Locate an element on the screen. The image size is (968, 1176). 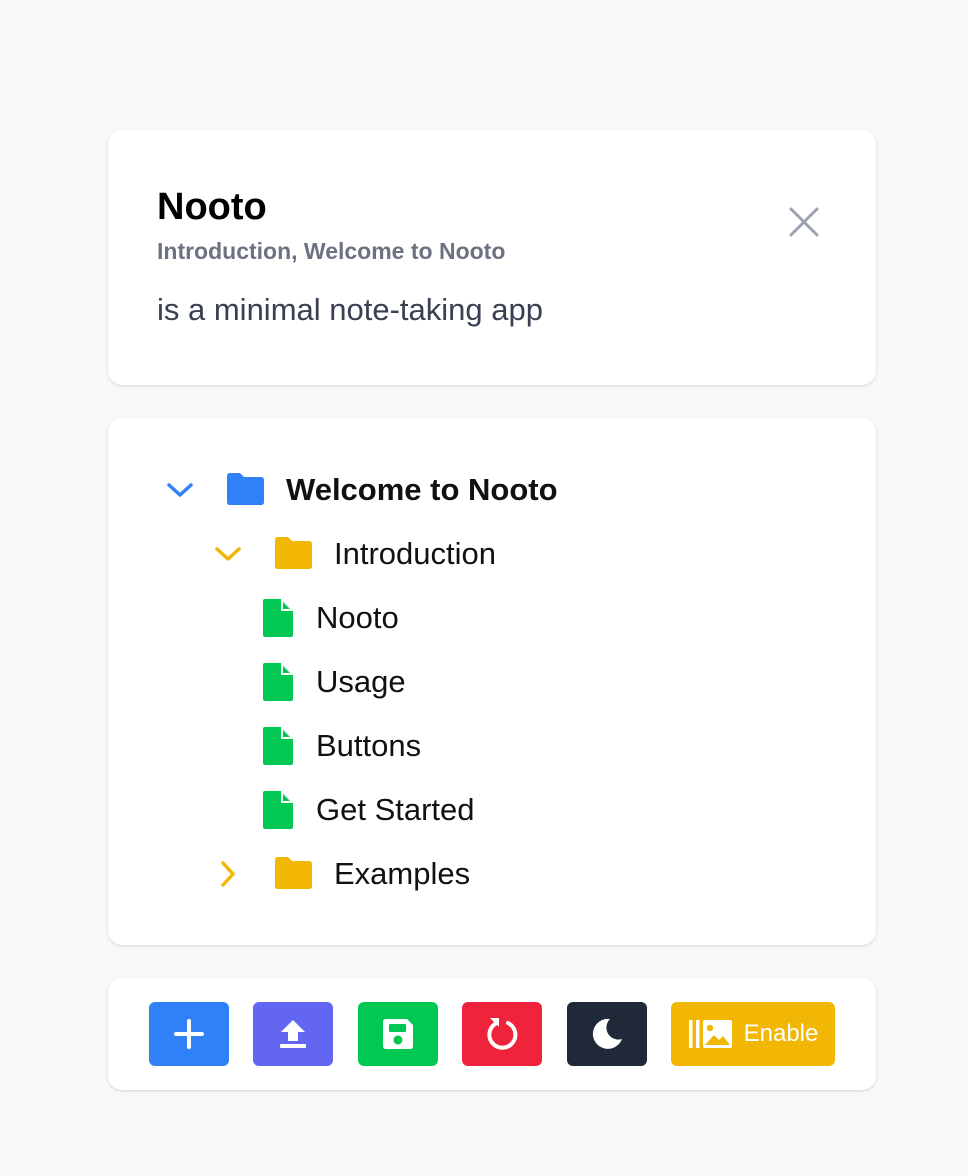
tree-item-file: Usage is located at coordinates (333, 682).